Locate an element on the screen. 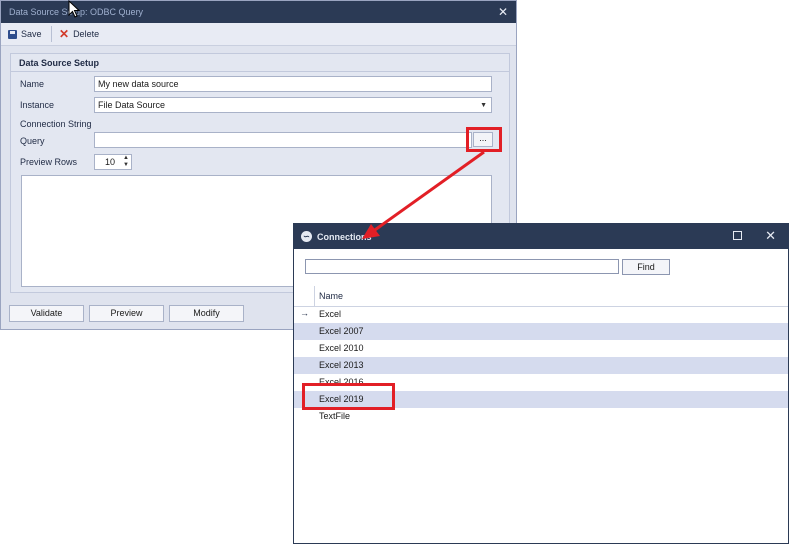 This screenshot has width=792, height=551. annotation-arrow is located at coordinates (423, 194).